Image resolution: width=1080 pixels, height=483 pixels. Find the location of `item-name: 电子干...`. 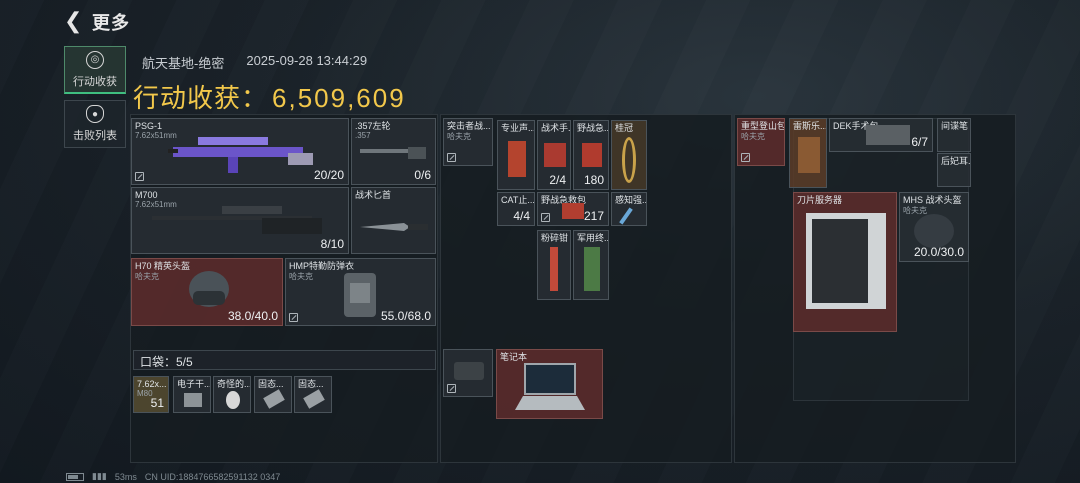

item-name: 电子干... is located at coordinates (194, 384).